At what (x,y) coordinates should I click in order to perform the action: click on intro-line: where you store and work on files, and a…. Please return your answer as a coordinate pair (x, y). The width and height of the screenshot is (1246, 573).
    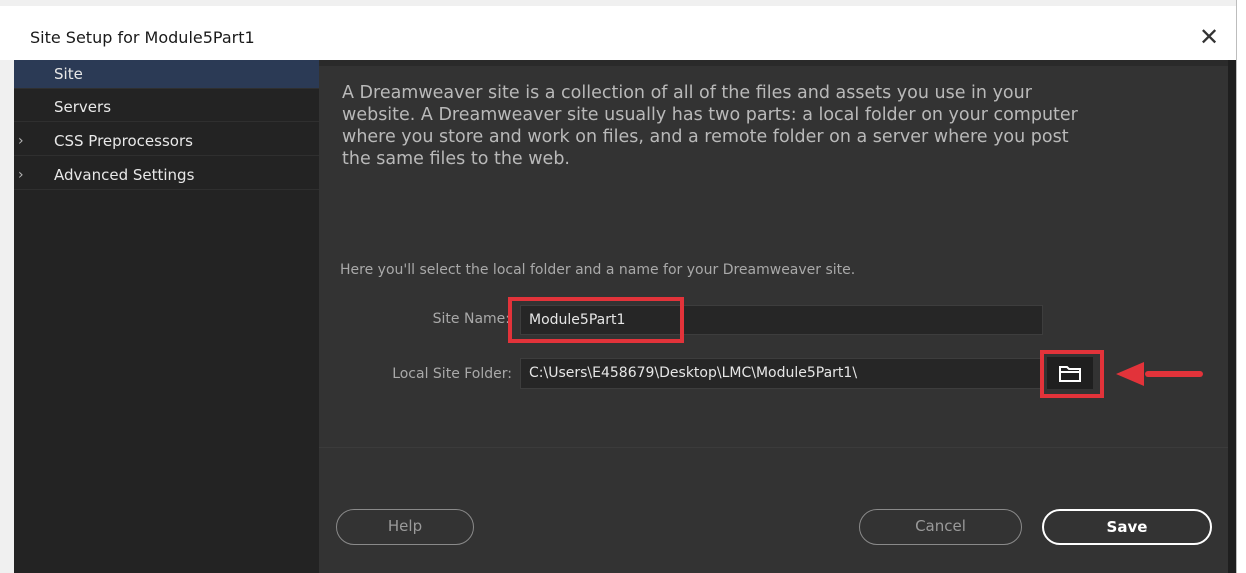
    Looking at the image, I should click on (705, 137).